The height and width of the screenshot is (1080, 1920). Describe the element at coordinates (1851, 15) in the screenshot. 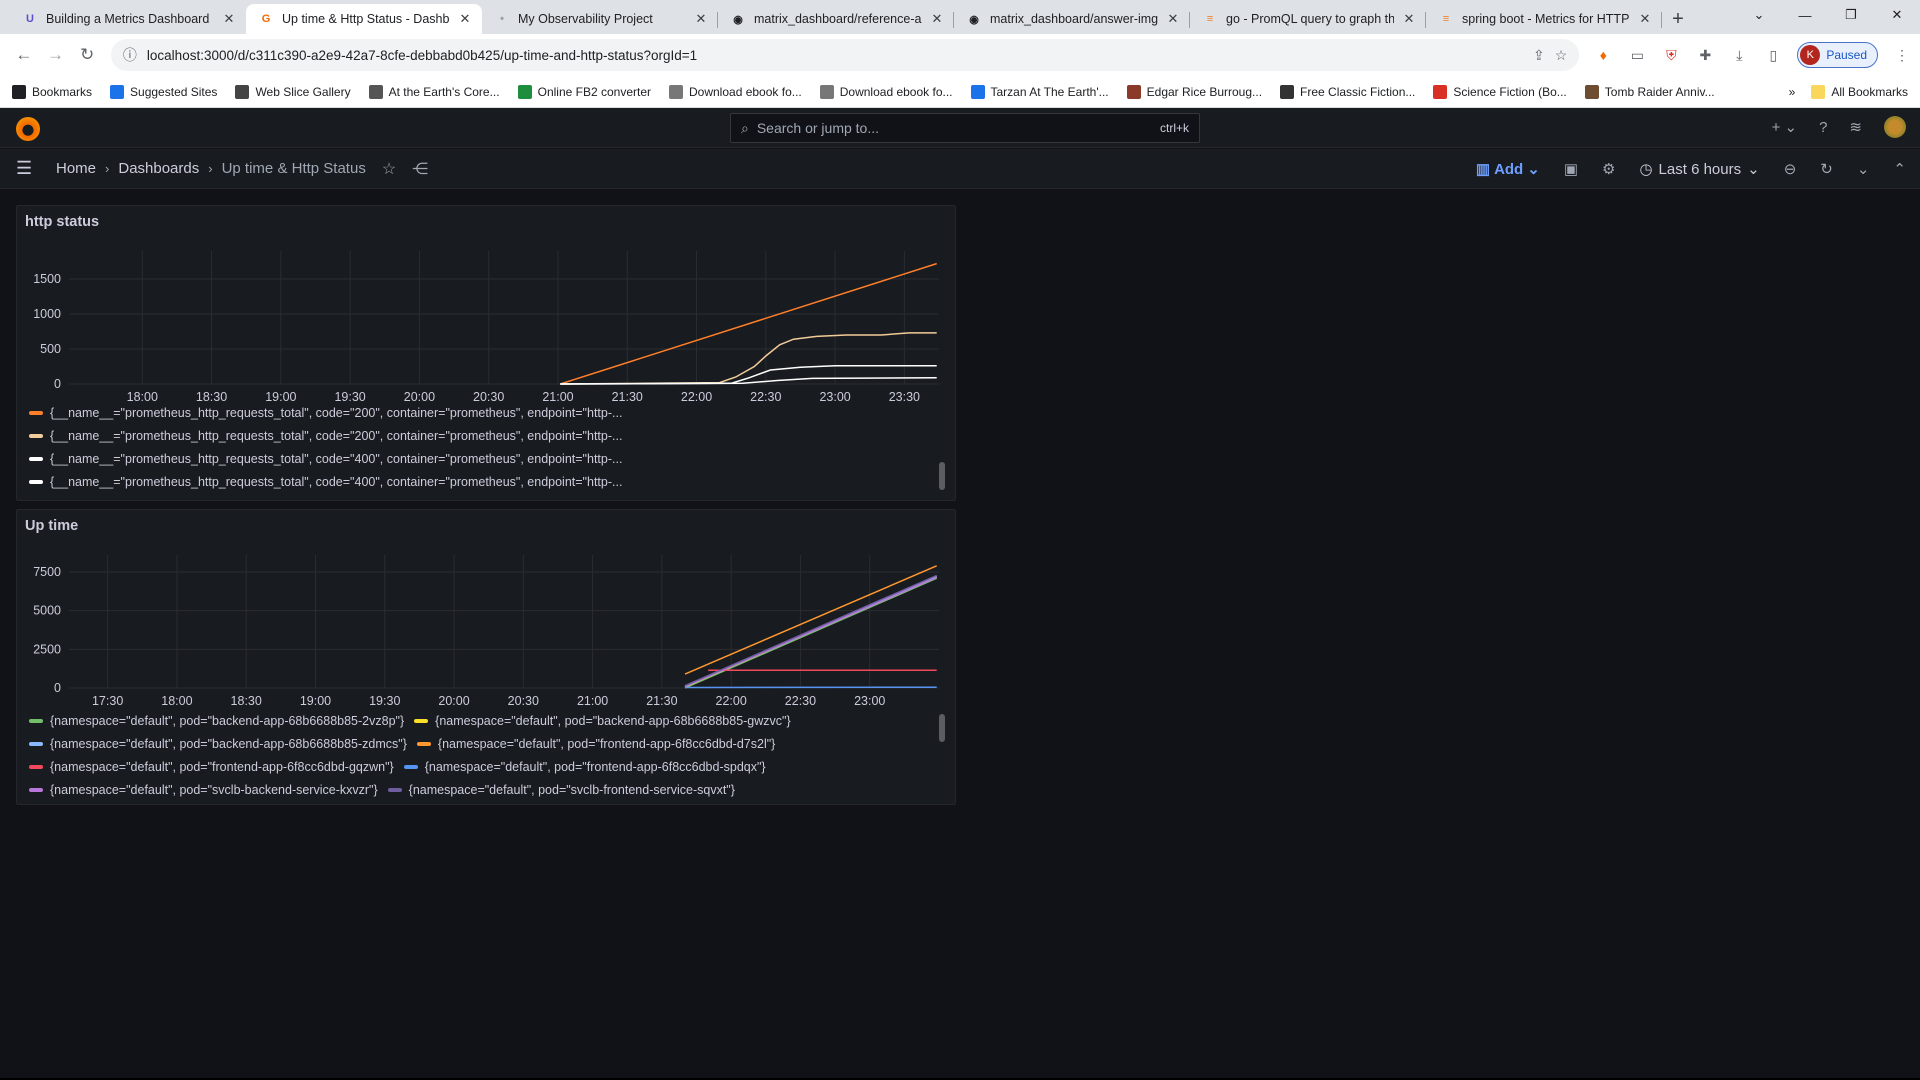

I see `restore-button: ❐` at that location.